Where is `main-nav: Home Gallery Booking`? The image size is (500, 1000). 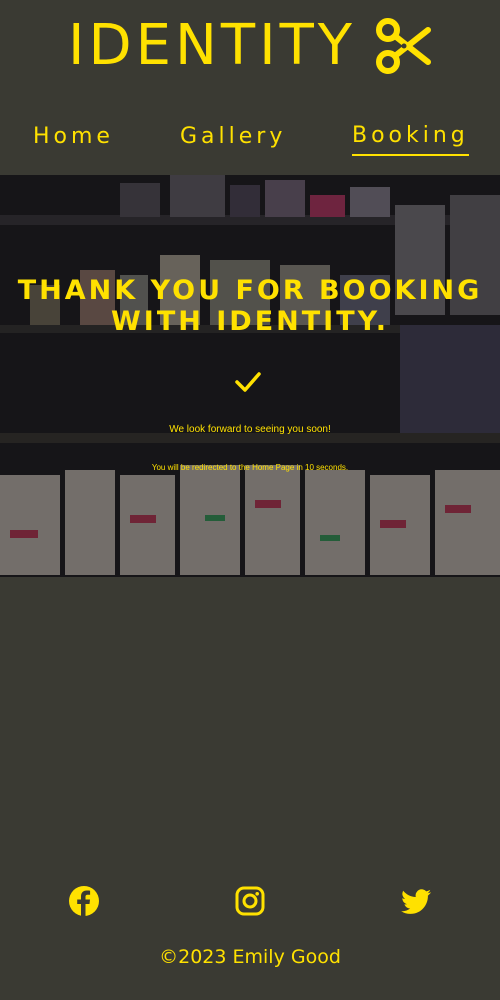 main-nav: Home Gallery Booking is located at coordinates (250, 138).